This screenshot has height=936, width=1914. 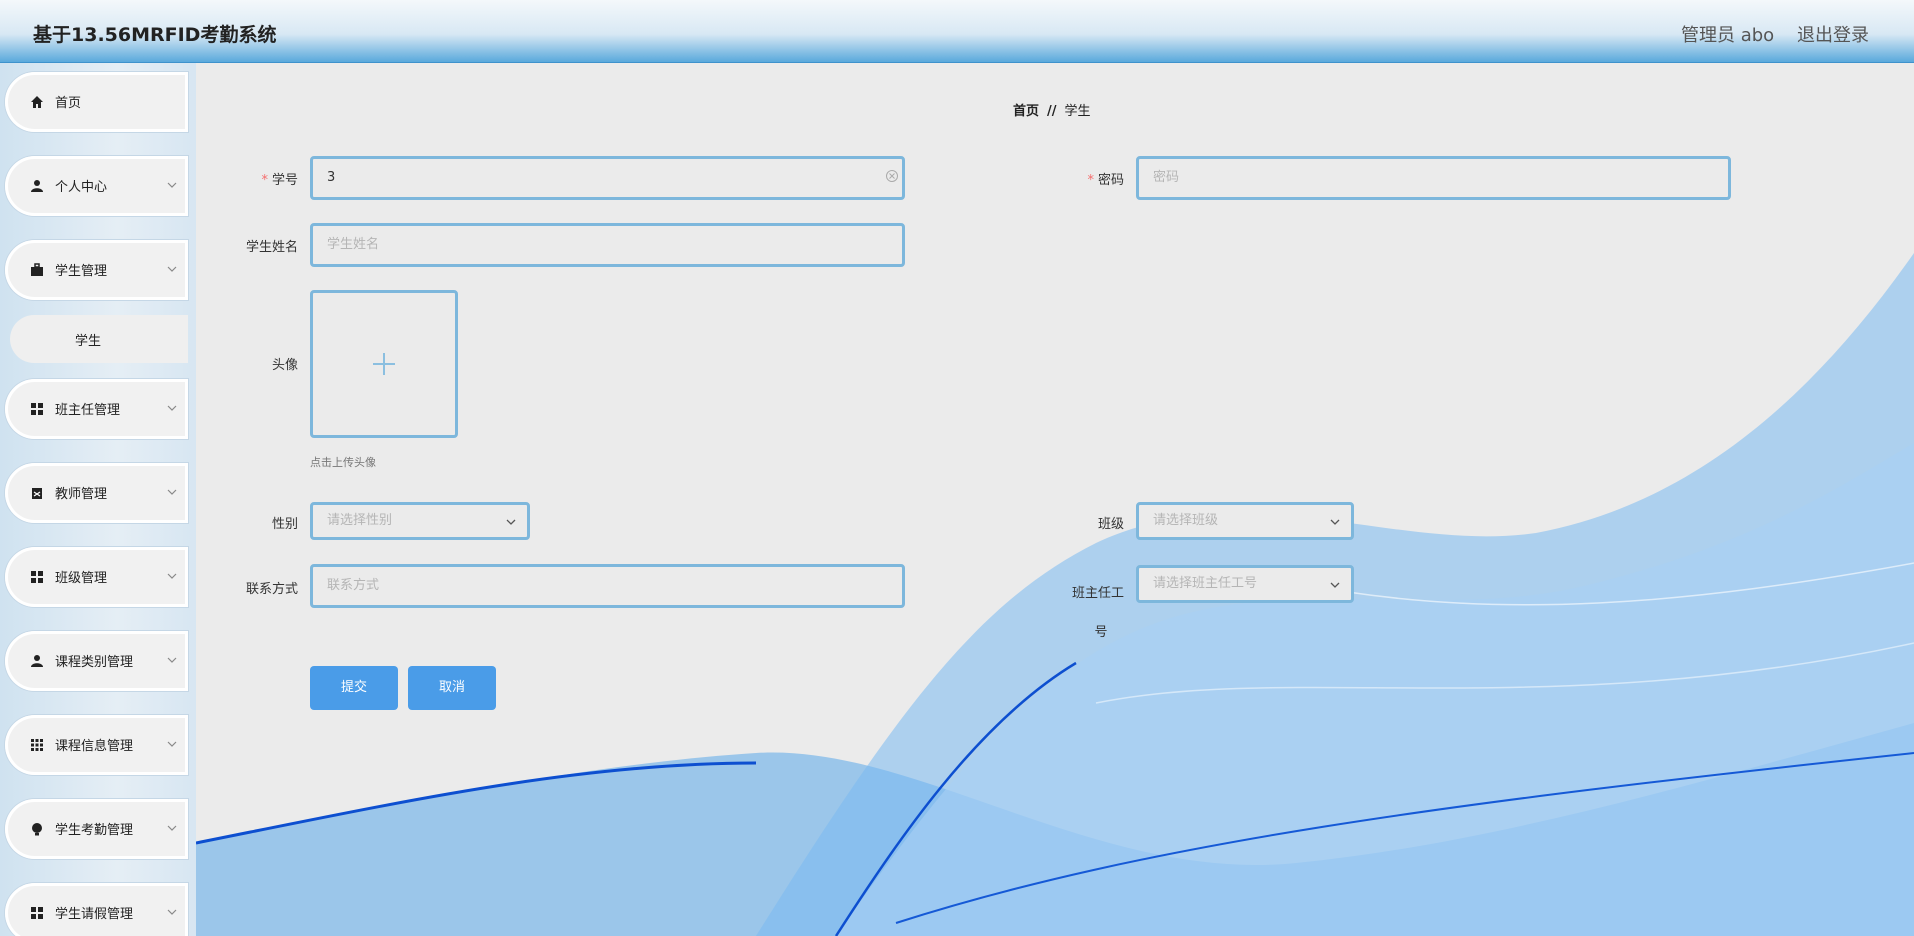 I want to click on class-label: 班级, so click(x=1110, y=524).